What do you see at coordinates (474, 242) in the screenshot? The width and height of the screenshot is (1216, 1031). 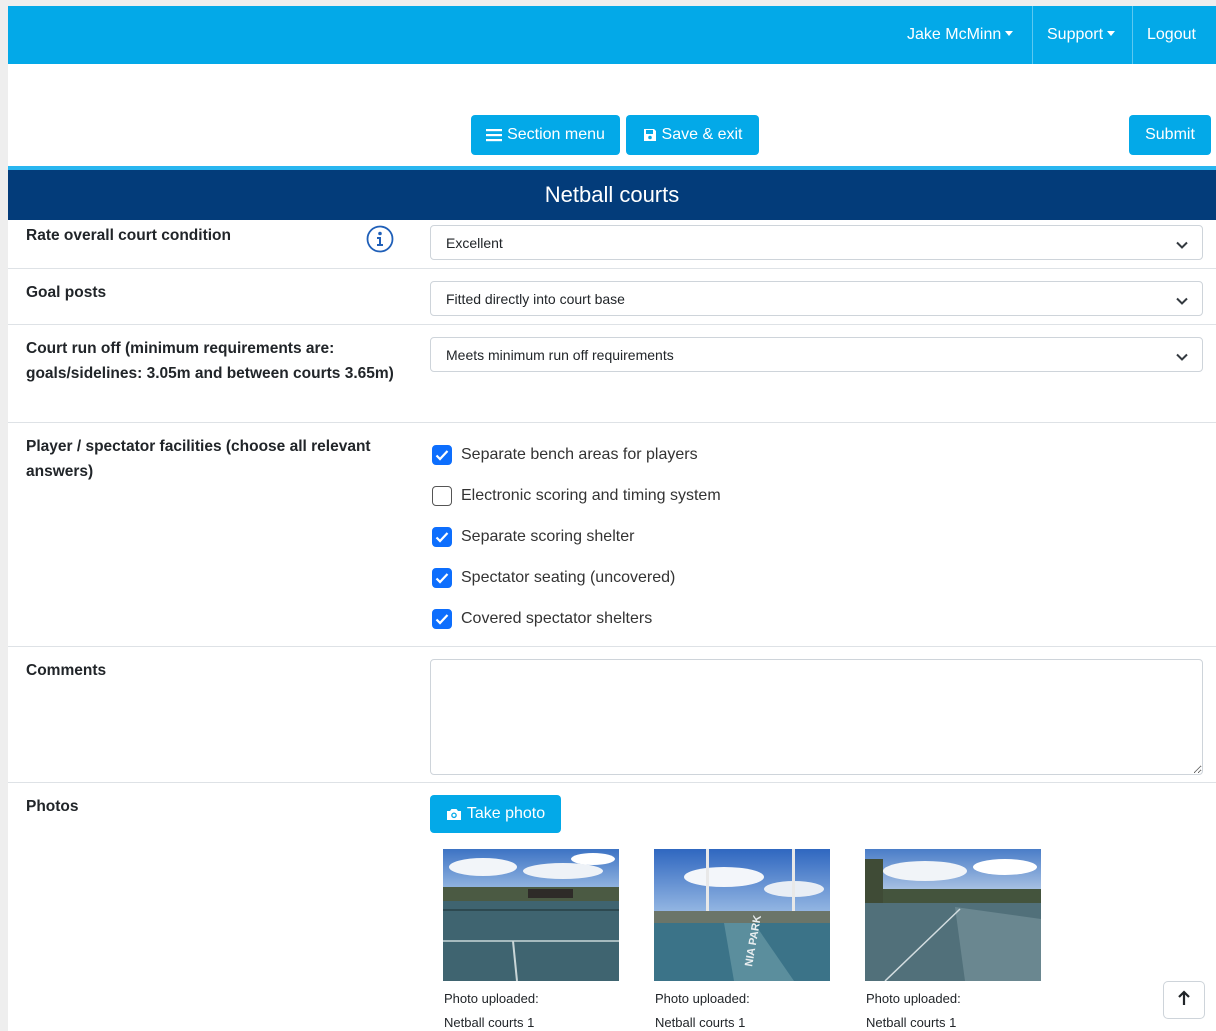 I see `court-condition-value: Excellent` at bounding box center [474, 242].